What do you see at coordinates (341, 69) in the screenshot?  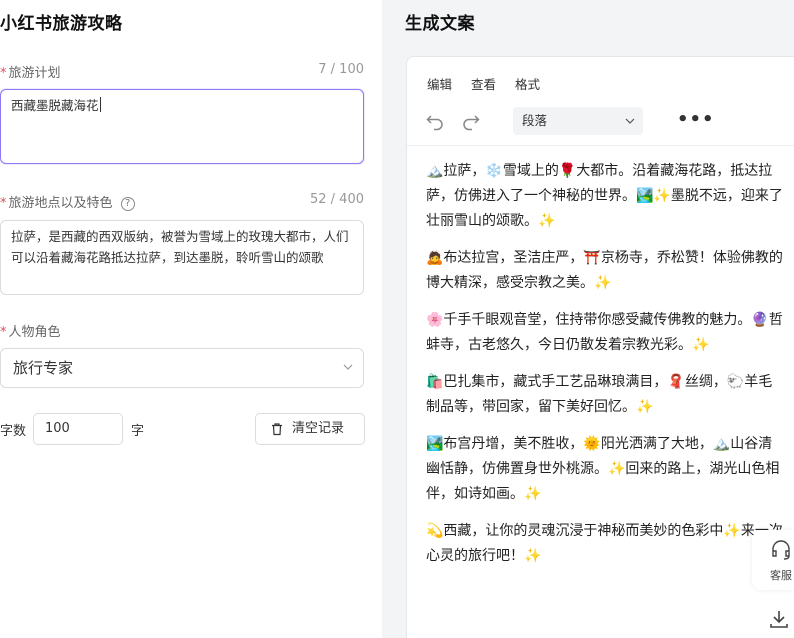 I see `plan-char-count: 7 / 100` at bounding box center [341, 69].